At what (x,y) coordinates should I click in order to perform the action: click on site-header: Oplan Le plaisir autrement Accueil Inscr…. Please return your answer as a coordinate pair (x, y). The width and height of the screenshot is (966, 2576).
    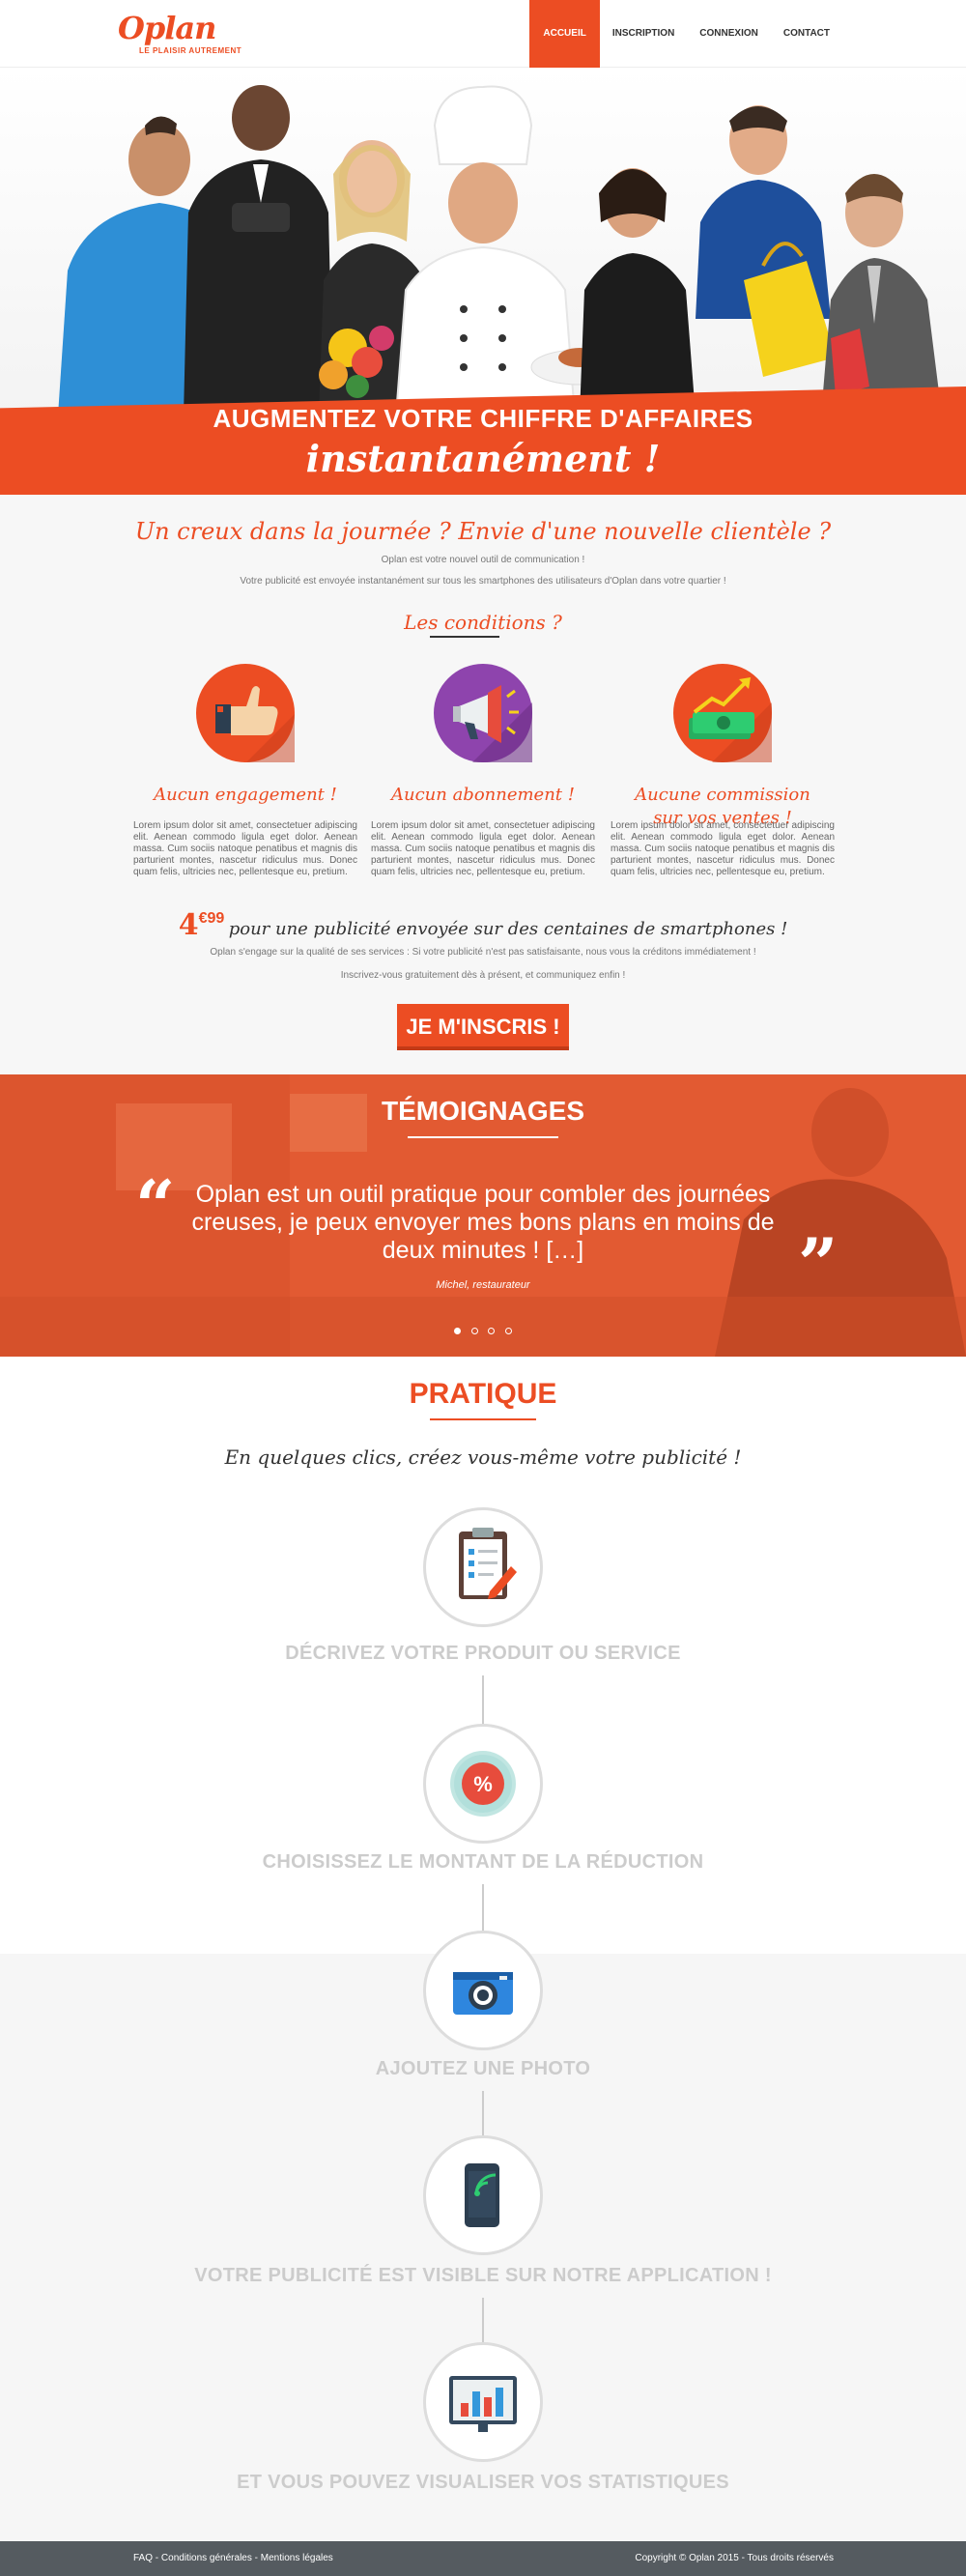
    Looking at the image, I should click on (483, 34).